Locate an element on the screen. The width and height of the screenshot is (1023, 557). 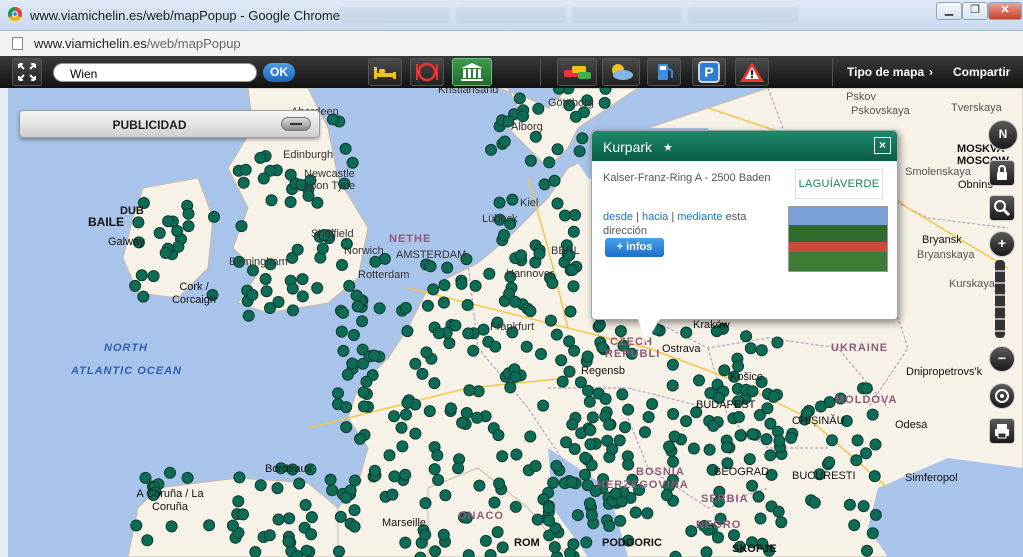
url-text: www.viamichelin.es/web/mapPopup is located at coordinates (137, 43).